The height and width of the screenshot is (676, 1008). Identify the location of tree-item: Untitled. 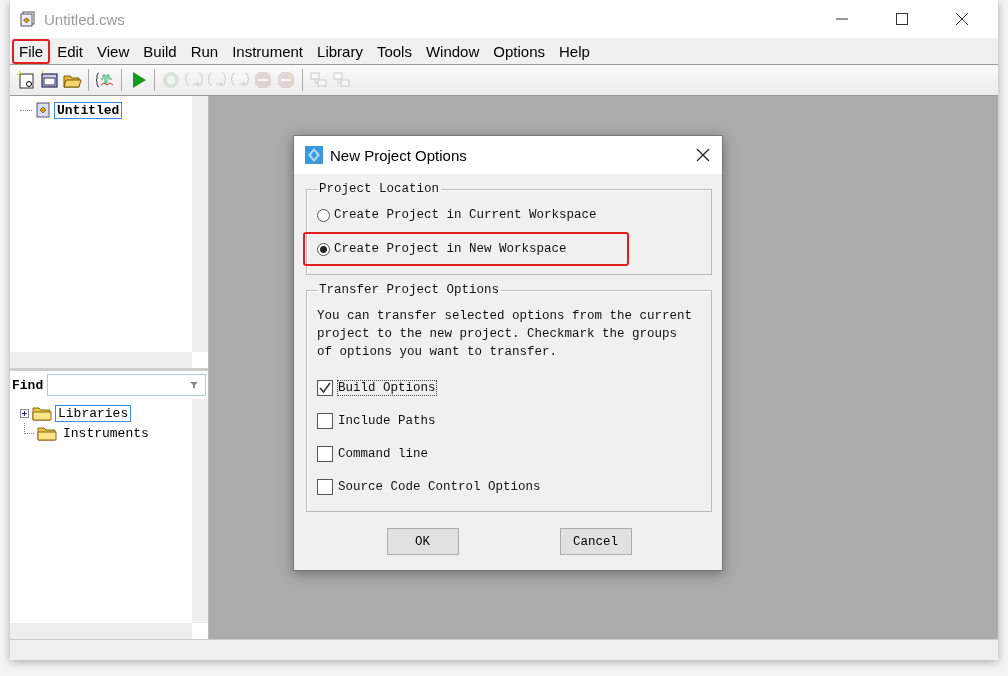
(88, 110).